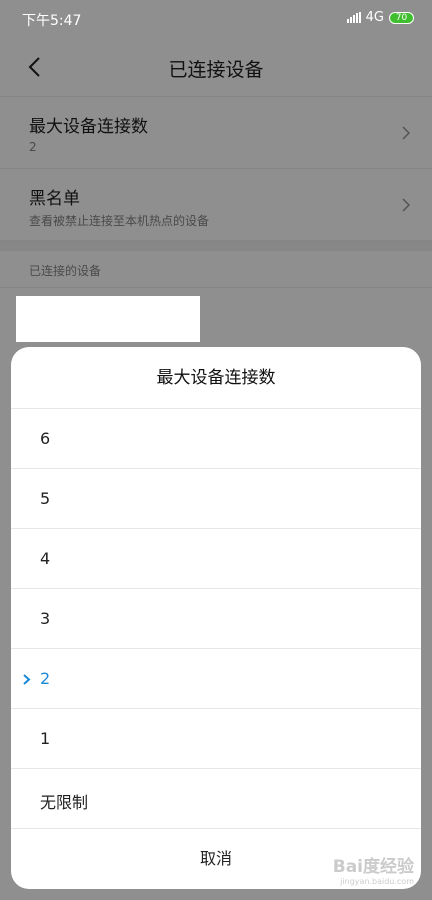 This screenshot has width=432, height=900. What do you see at coordinates (216, 799) in the screenshot?
I see `option-unlimited: 无限制` at bounding box center [216, 799].